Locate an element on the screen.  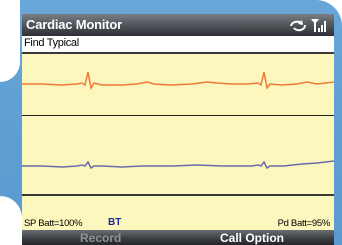
record-softkey: Record is located at coordinates (100, 238).